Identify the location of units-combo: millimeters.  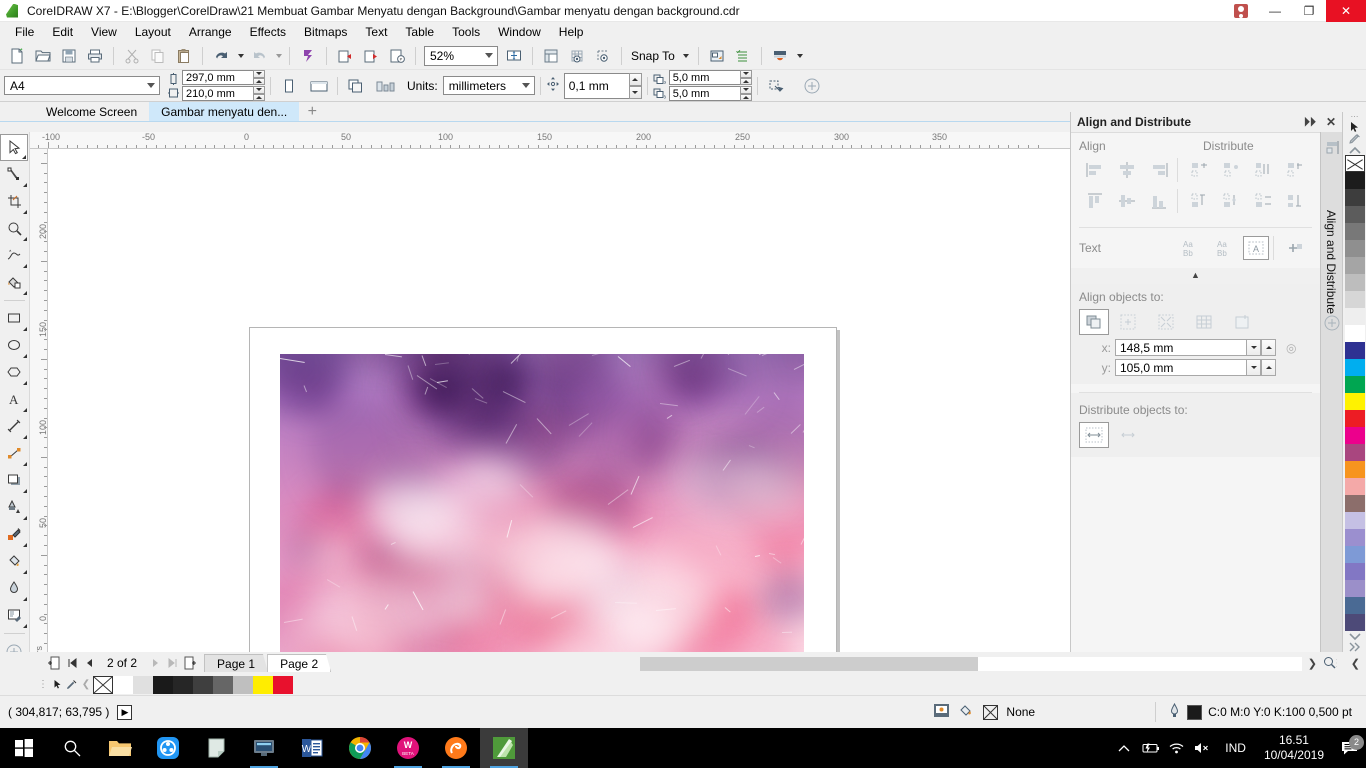
(488, 85).